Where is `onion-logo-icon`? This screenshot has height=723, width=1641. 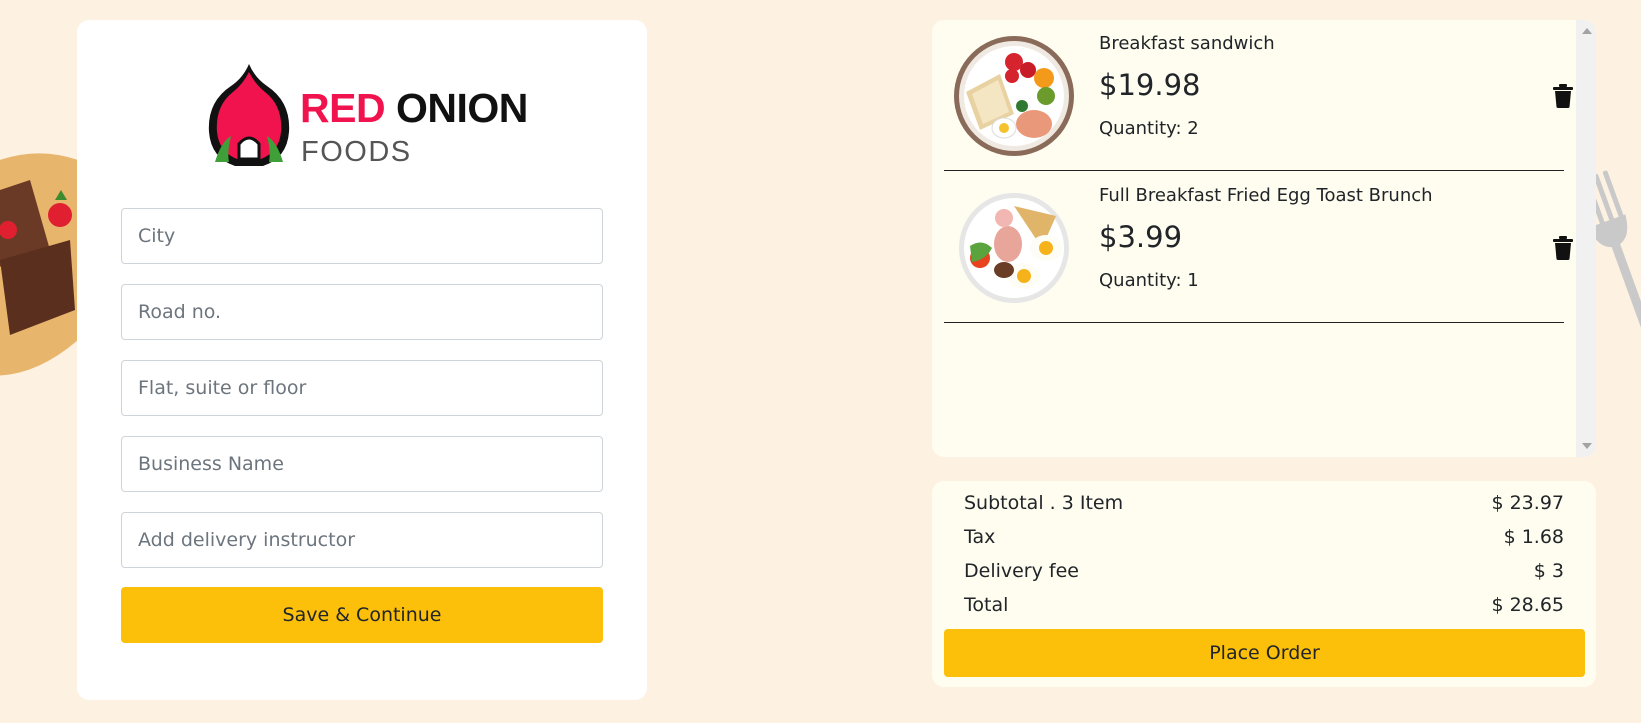
onion-logo-icon is located at coordinates (249, 115).